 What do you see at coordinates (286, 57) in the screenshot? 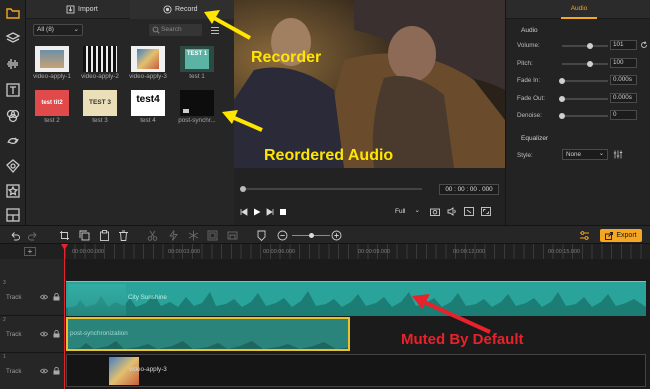
I see `annotation-recorder: Recorder` at bounding box center [286, 57].